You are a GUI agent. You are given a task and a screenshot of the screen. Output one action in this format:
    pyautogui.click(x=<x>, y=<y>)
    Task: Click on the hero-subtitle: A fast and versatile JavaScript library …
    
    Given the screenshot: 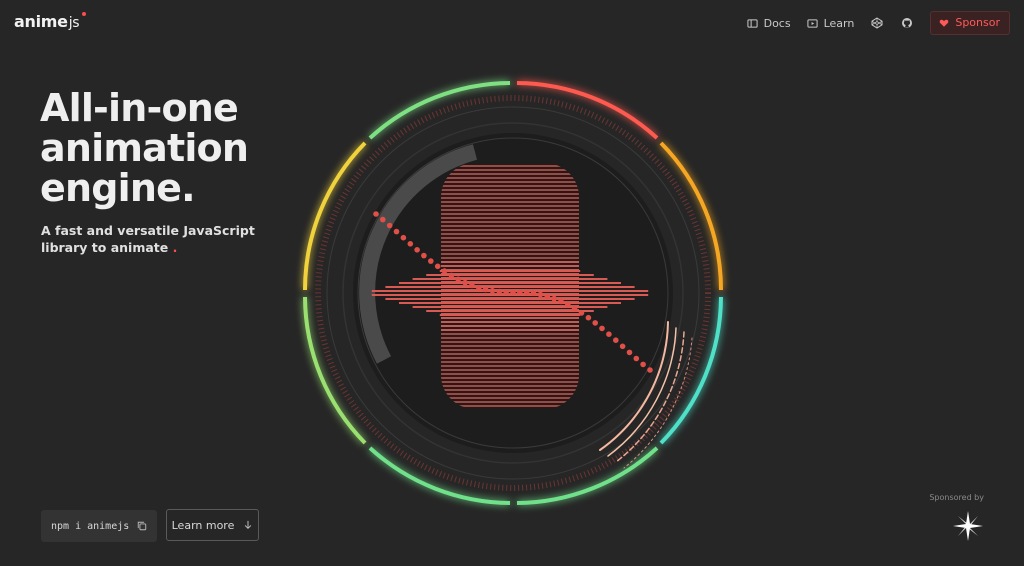 What is the action you would take?
    pyautogui.click(x=151, y=239)
    